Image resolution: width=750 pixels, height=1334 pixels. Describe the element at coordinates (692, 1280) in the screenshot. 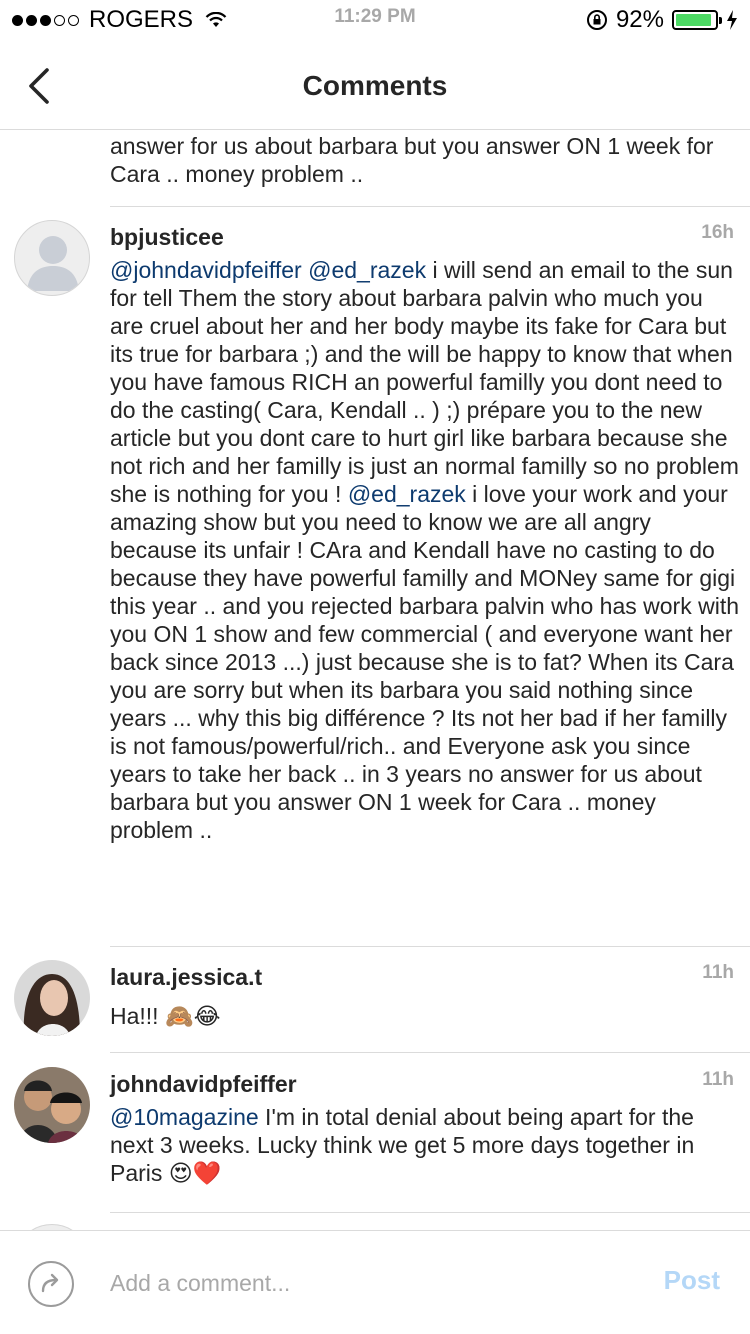

I see `post-button: Post` at that location.